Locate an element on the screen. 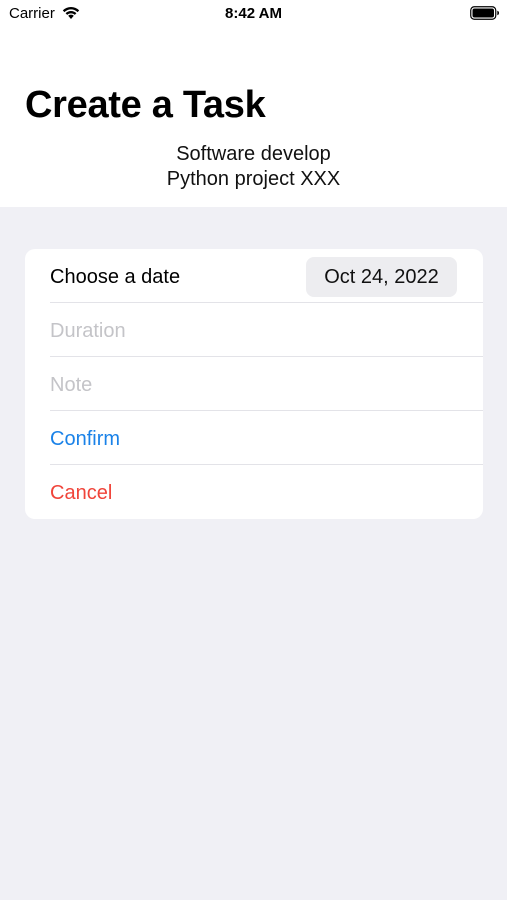 The image size is (507, 900). page-title: Create a Task is located at coordinates (145, 105).